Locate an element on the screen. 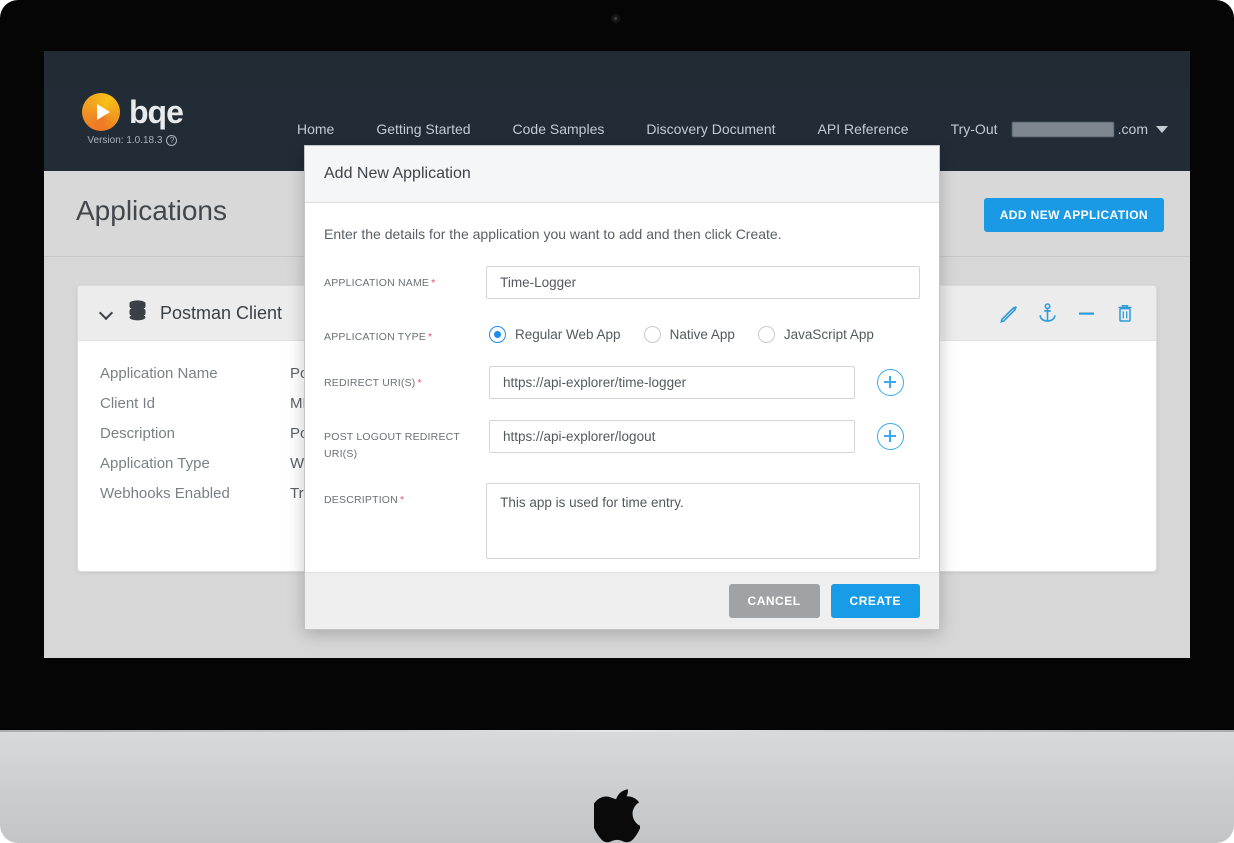 The width and height of the screenshot is (1234, 843). field-row-application-name: APPLICATION NAME * is located at coordinates (622, 282).